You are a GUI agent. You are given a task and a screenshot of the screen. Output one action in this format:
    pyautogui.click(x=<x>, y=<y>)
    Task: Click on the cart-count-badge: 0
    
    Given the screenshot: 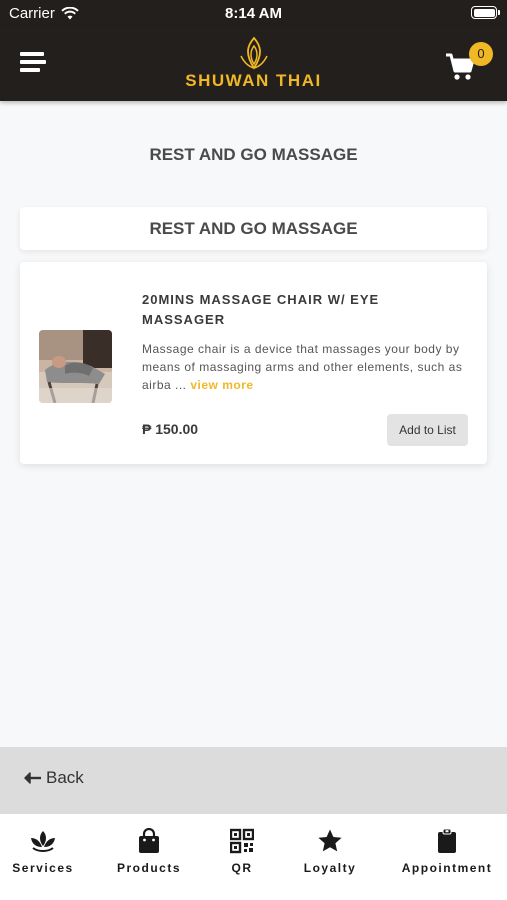 What is the action you would take?
    pyautogui.click(x=481, y=54)
    